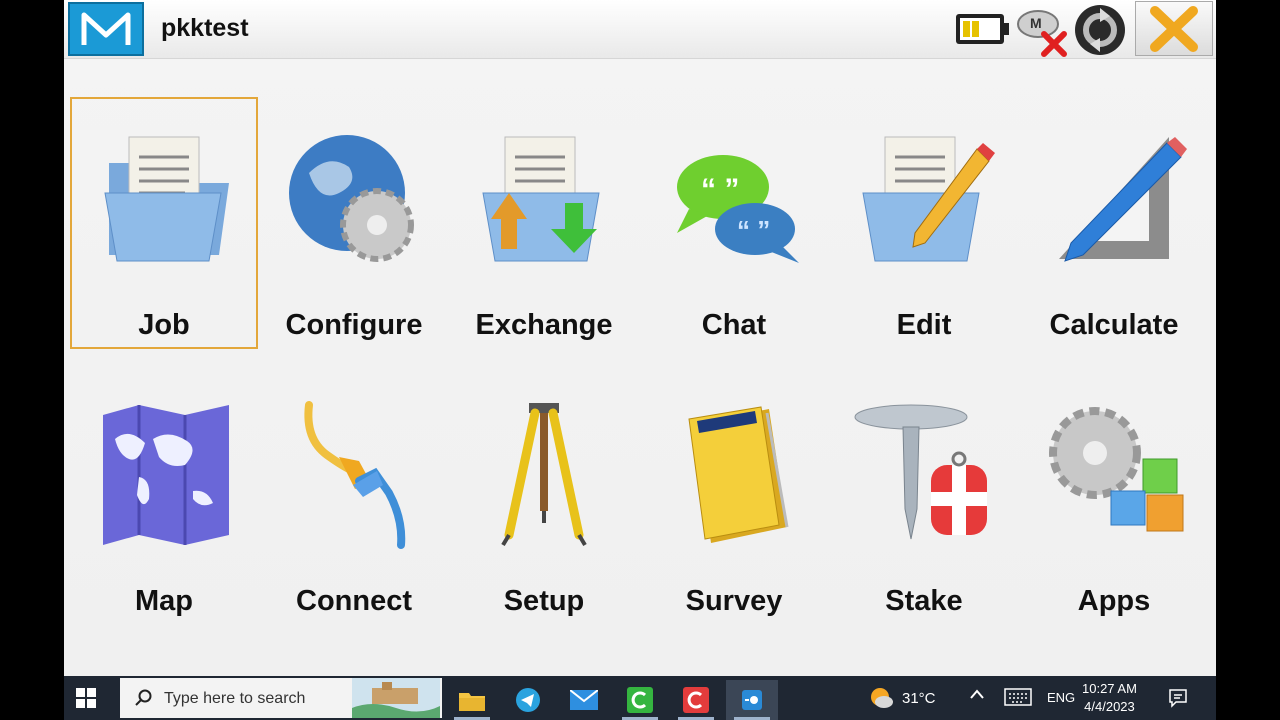 The height and width of the screenshot is (720, 1280). Describe the element at coordinates (1123, 199) in the screenshot. I see `pencil-square-icon` at that location.